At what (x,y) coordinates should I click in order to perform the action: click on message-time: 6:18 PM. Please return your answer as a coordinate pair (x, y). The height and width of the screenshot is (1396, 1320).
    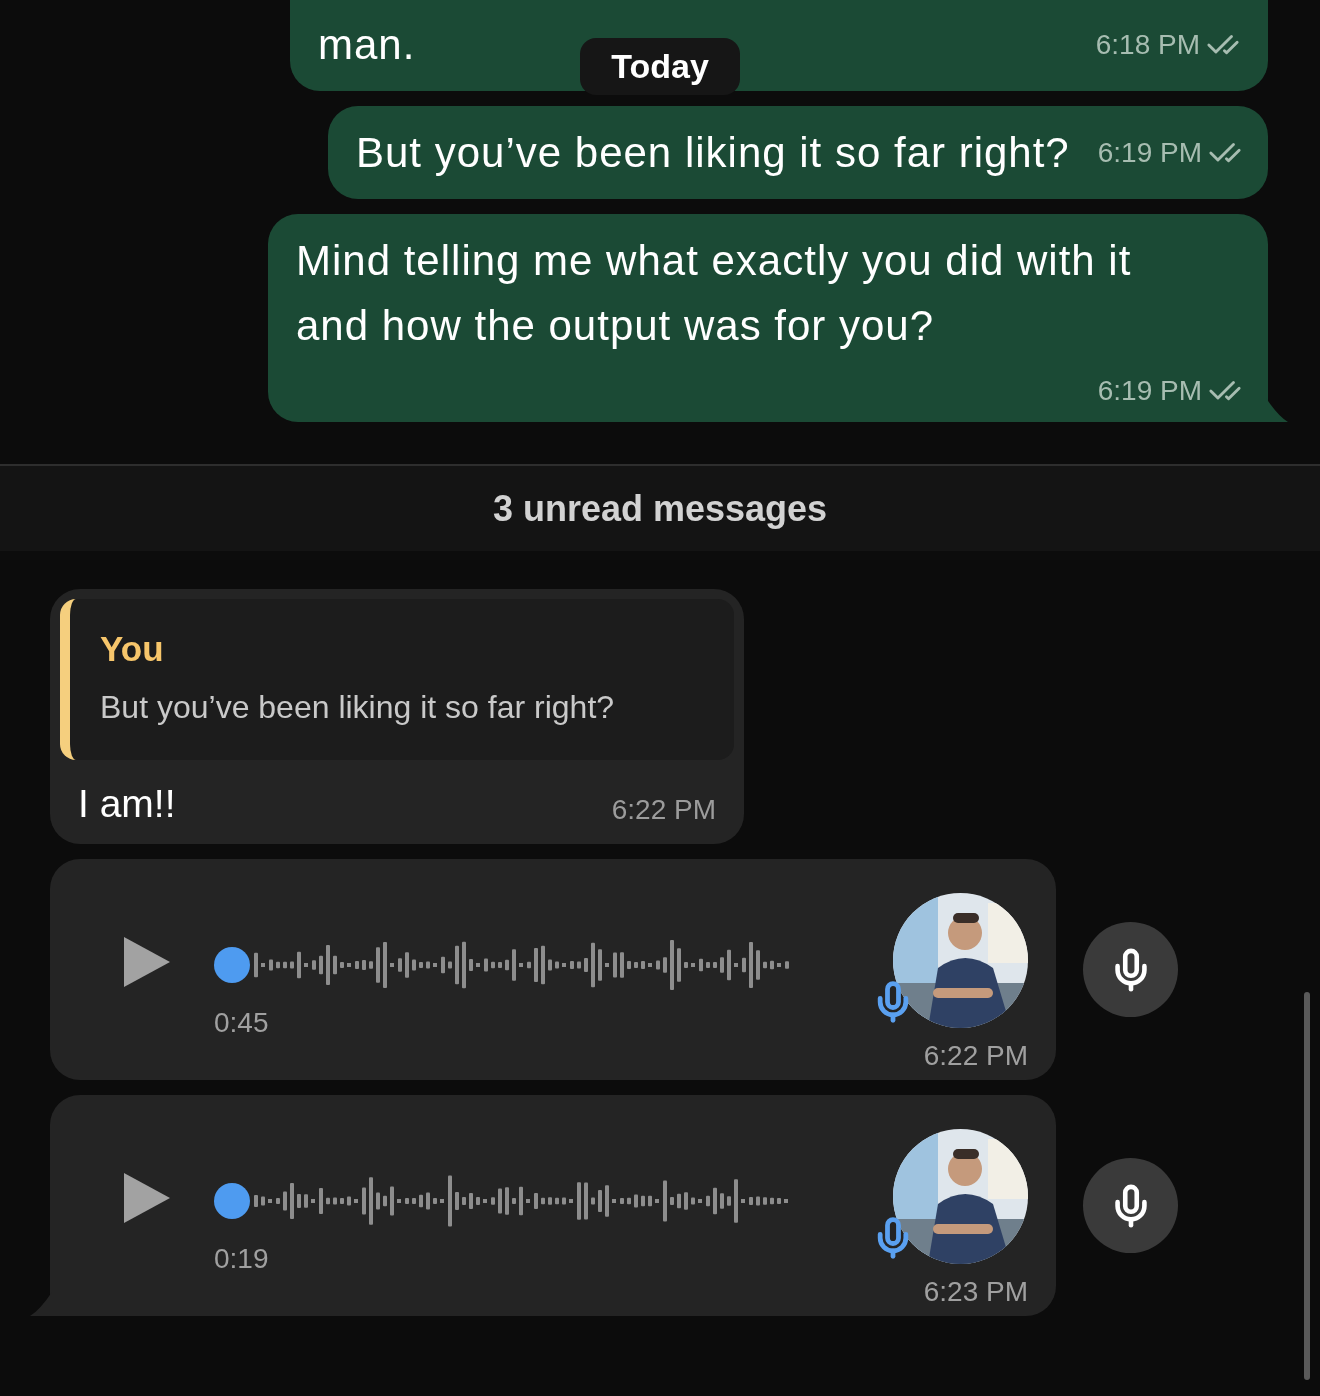
    Looking at the image, I should click on (1147, 45).